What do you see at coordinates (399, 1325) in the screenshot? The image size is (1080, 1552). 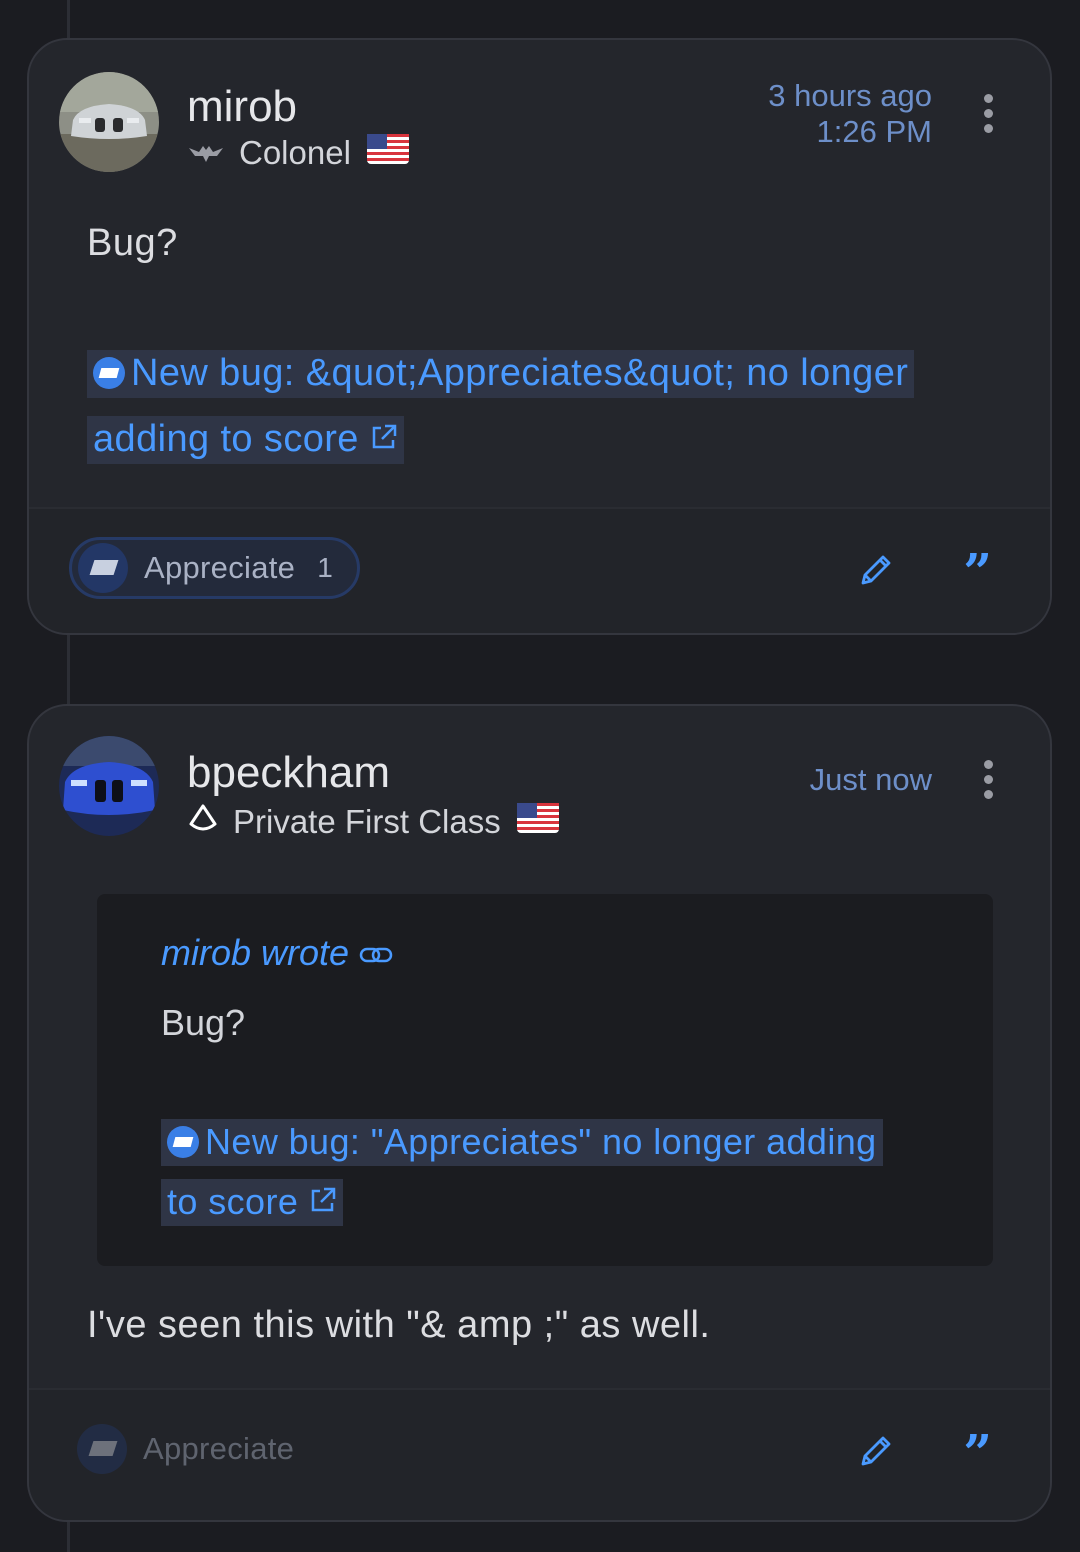 I see `post-body: I've seen this with "& amp ;" as well.` at bounding box center [399, 1325].